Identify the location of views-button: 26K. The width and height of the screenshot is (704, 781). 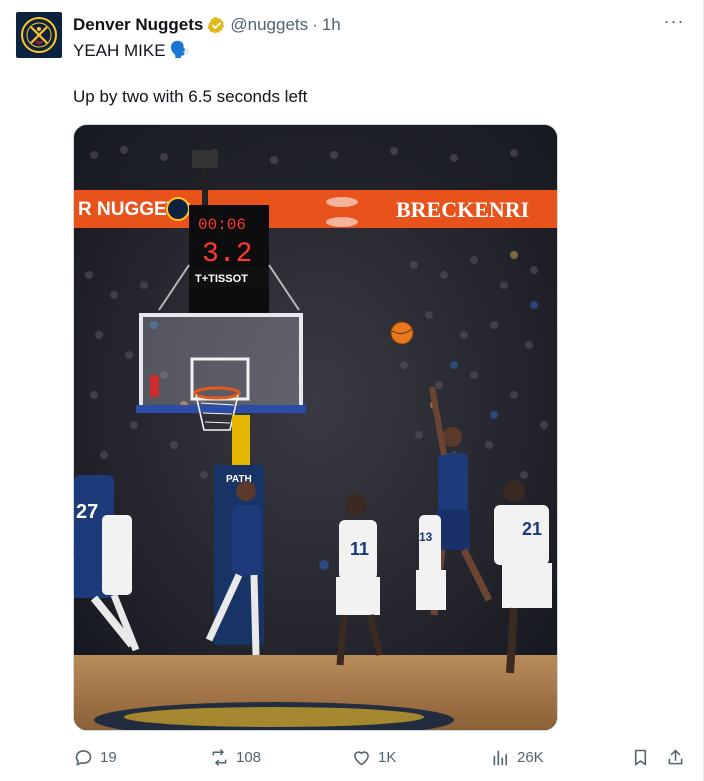
(517, 757).